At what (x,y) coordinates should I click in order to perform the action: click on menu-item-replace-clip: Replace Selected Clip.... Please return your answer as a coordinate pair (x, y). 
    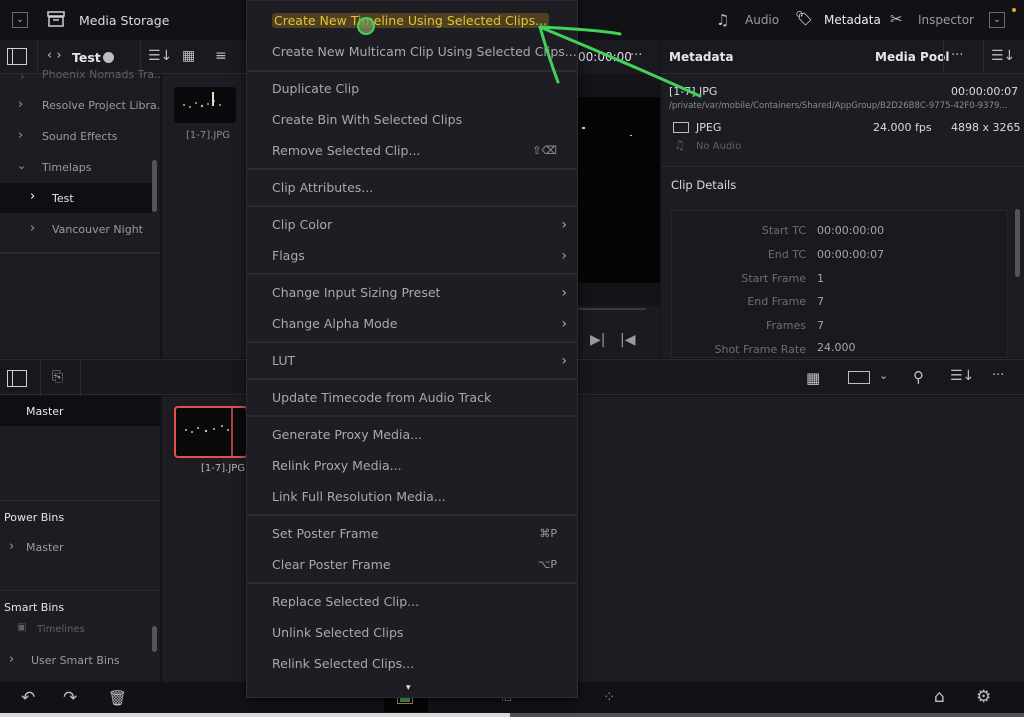
    Looking at the image, I should click on (412, 601).